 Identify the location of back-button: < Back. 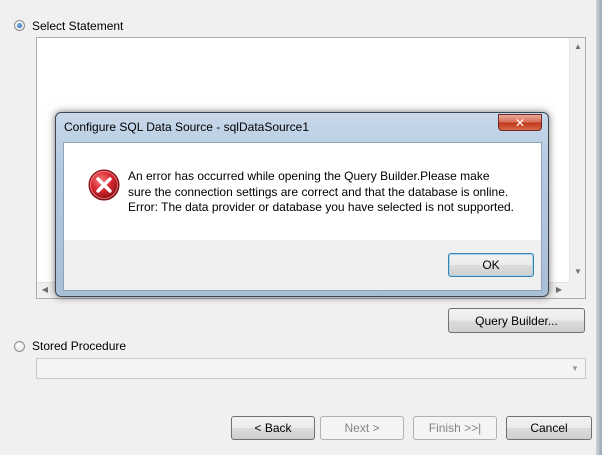
(273, 428).